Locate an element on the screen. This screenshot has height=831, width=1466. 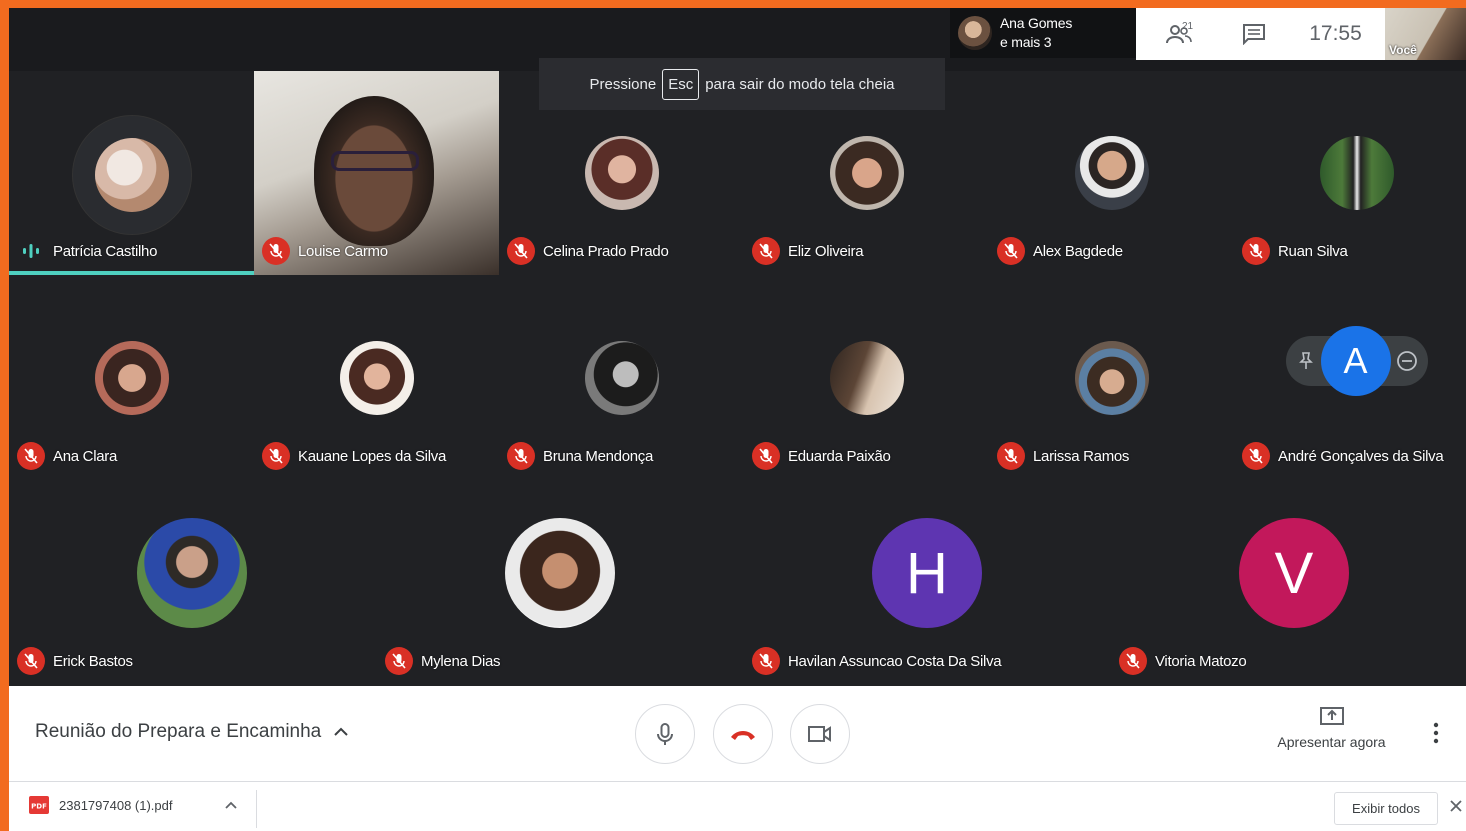
presenter-avatar is located at coordinates (975, 33).